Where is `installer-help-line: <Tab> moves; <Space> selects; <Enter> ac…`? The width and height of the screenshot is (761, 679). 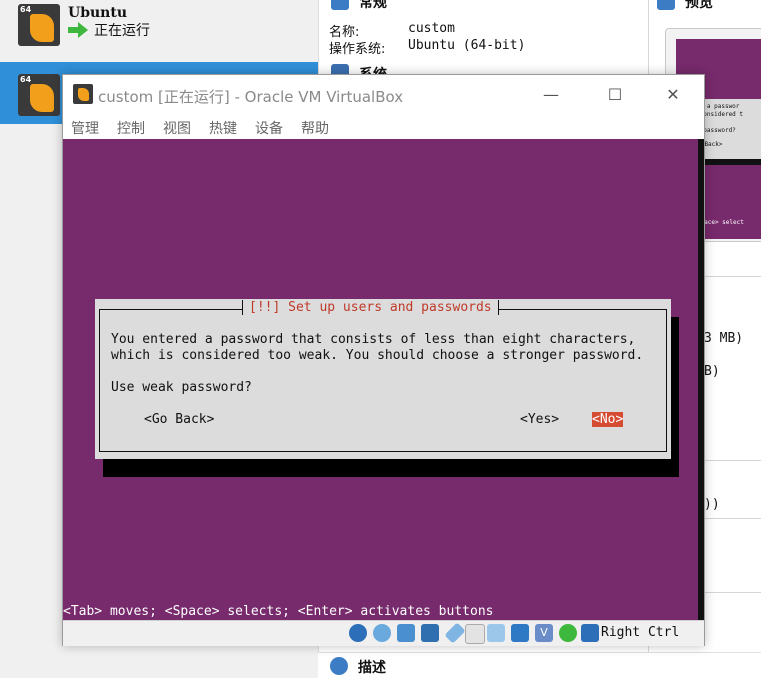 installer-help-line: <Tab> moves; <Space> selects; <Enter> ac… is located at coordinates (278, 611).